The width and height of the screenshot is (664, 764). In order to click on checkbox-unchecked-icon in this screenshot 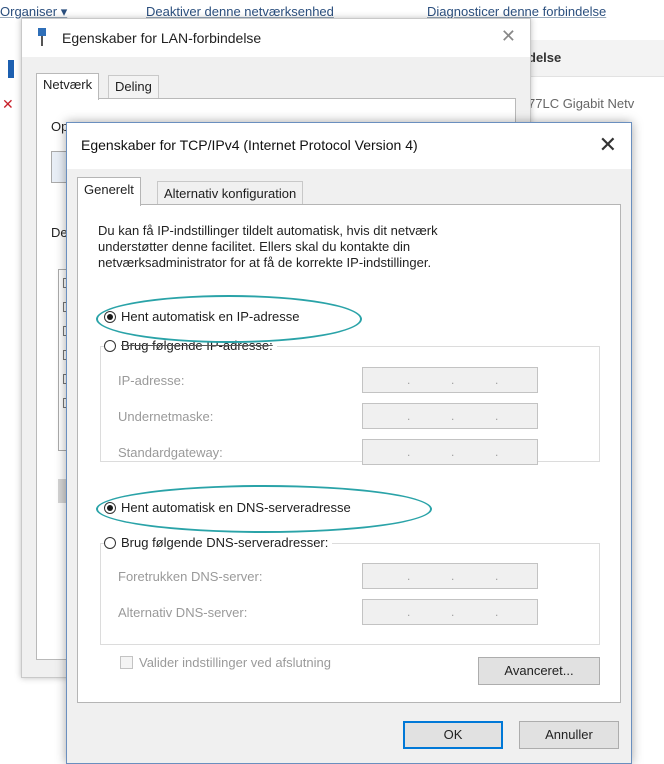, I will do `click(126, 662)`.